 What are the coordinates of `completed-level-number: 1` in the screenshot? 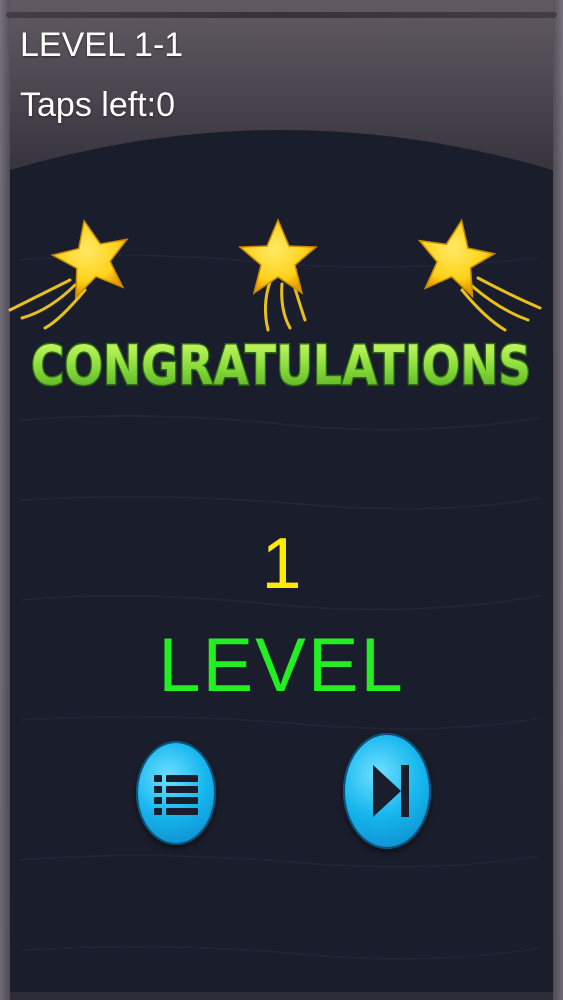 It's located at (281, 564).